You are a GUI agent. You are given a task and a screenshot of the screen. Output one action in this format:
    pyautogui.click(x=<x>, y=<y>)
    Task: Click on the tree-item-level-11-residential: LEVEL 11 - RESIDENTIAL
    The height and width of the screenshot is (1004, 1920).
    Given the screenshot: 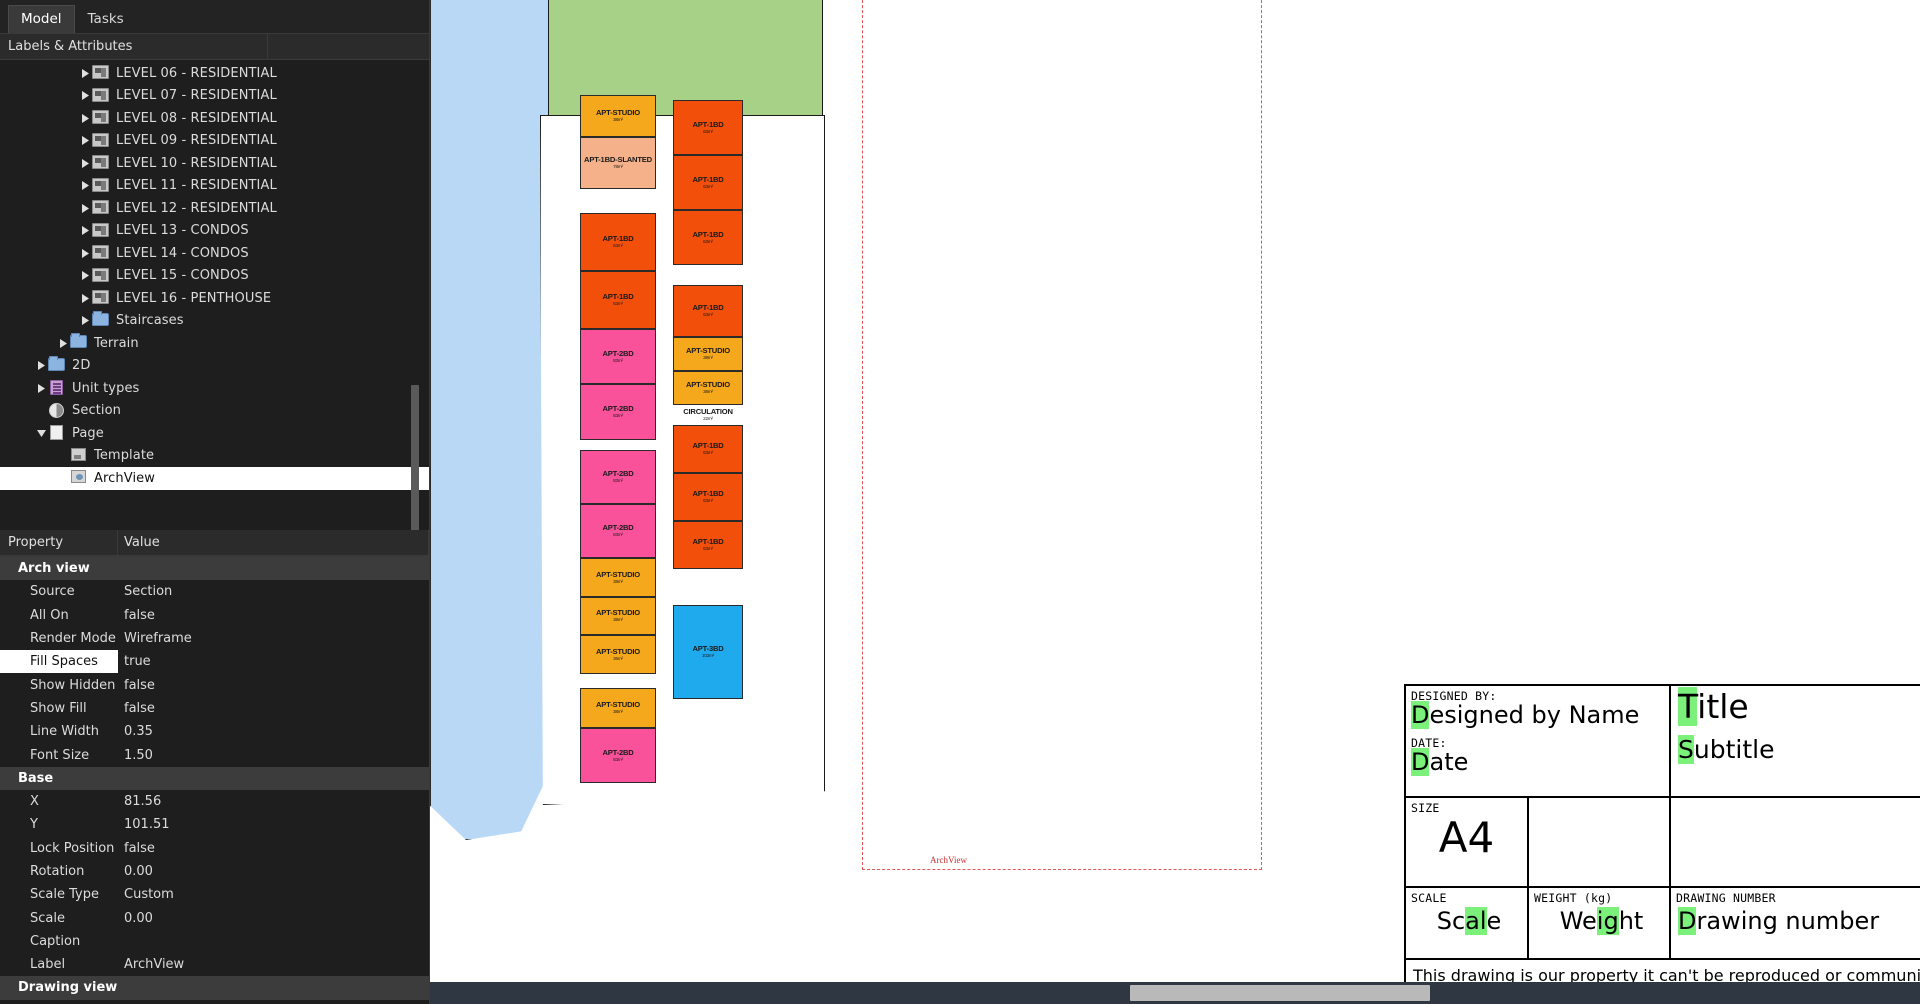 What is the action you would take?
    pyautogui.click(x=214, y=186)
    